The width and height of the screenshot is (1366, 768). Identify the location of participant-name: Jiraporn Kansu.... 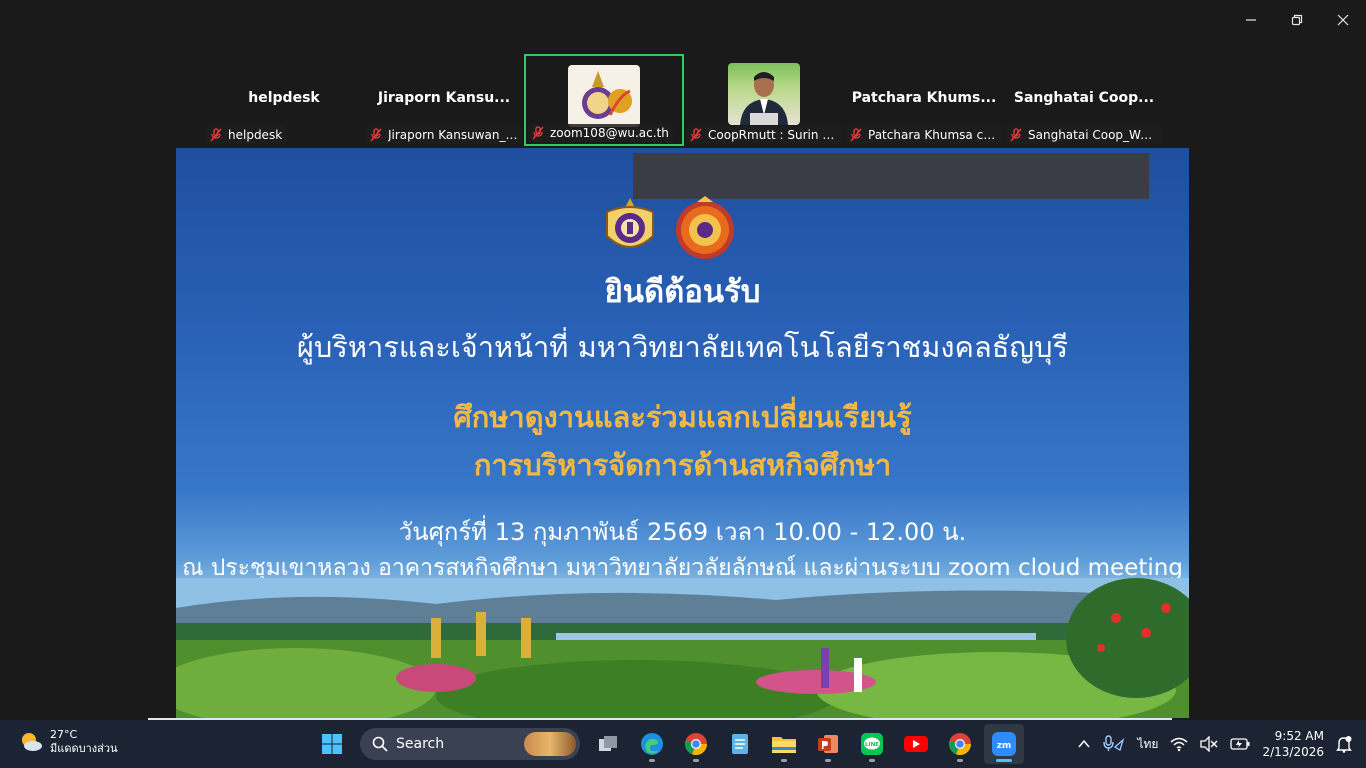
(444, 98).